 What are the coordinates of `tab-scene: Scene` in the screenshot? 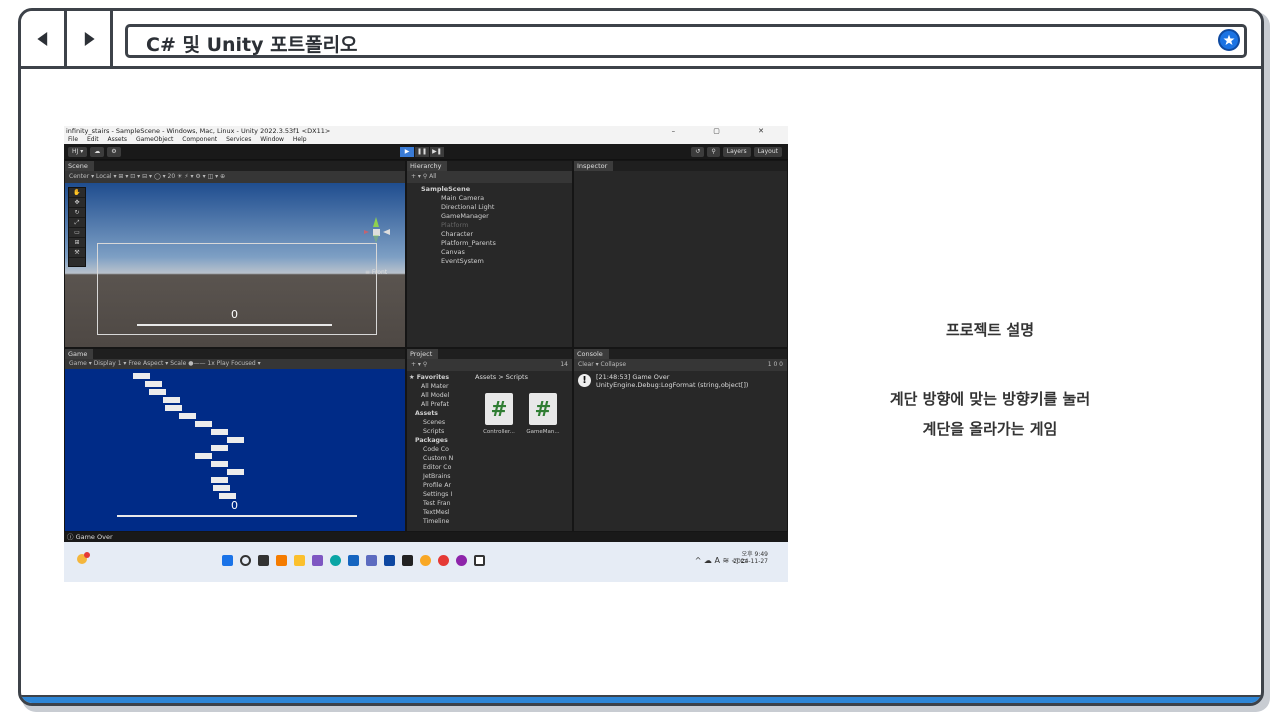 It's located at (79, 166).